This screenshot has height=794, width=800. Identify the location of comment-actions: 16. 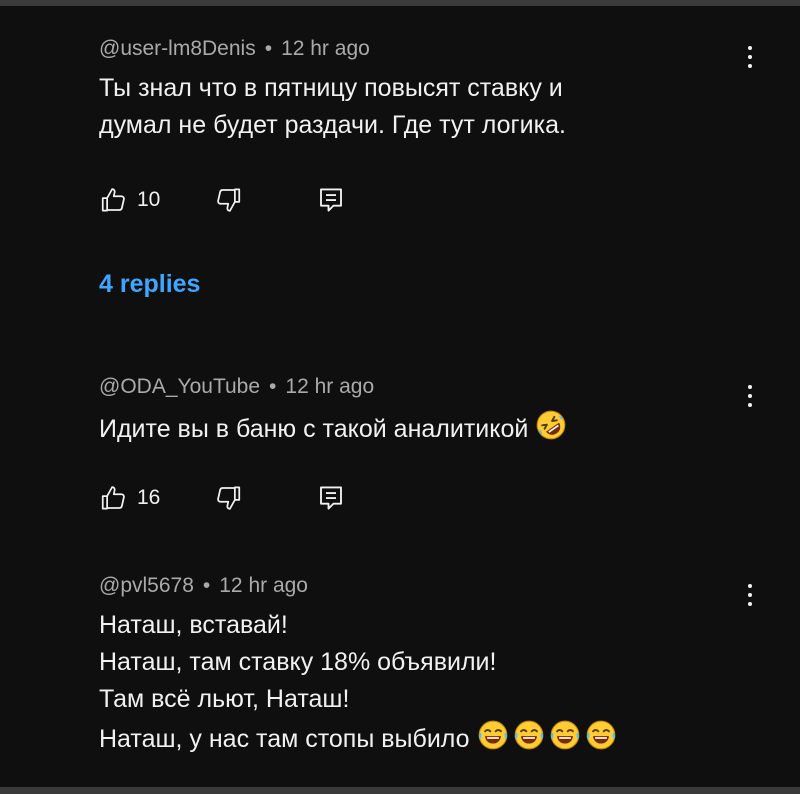
(249, 498).